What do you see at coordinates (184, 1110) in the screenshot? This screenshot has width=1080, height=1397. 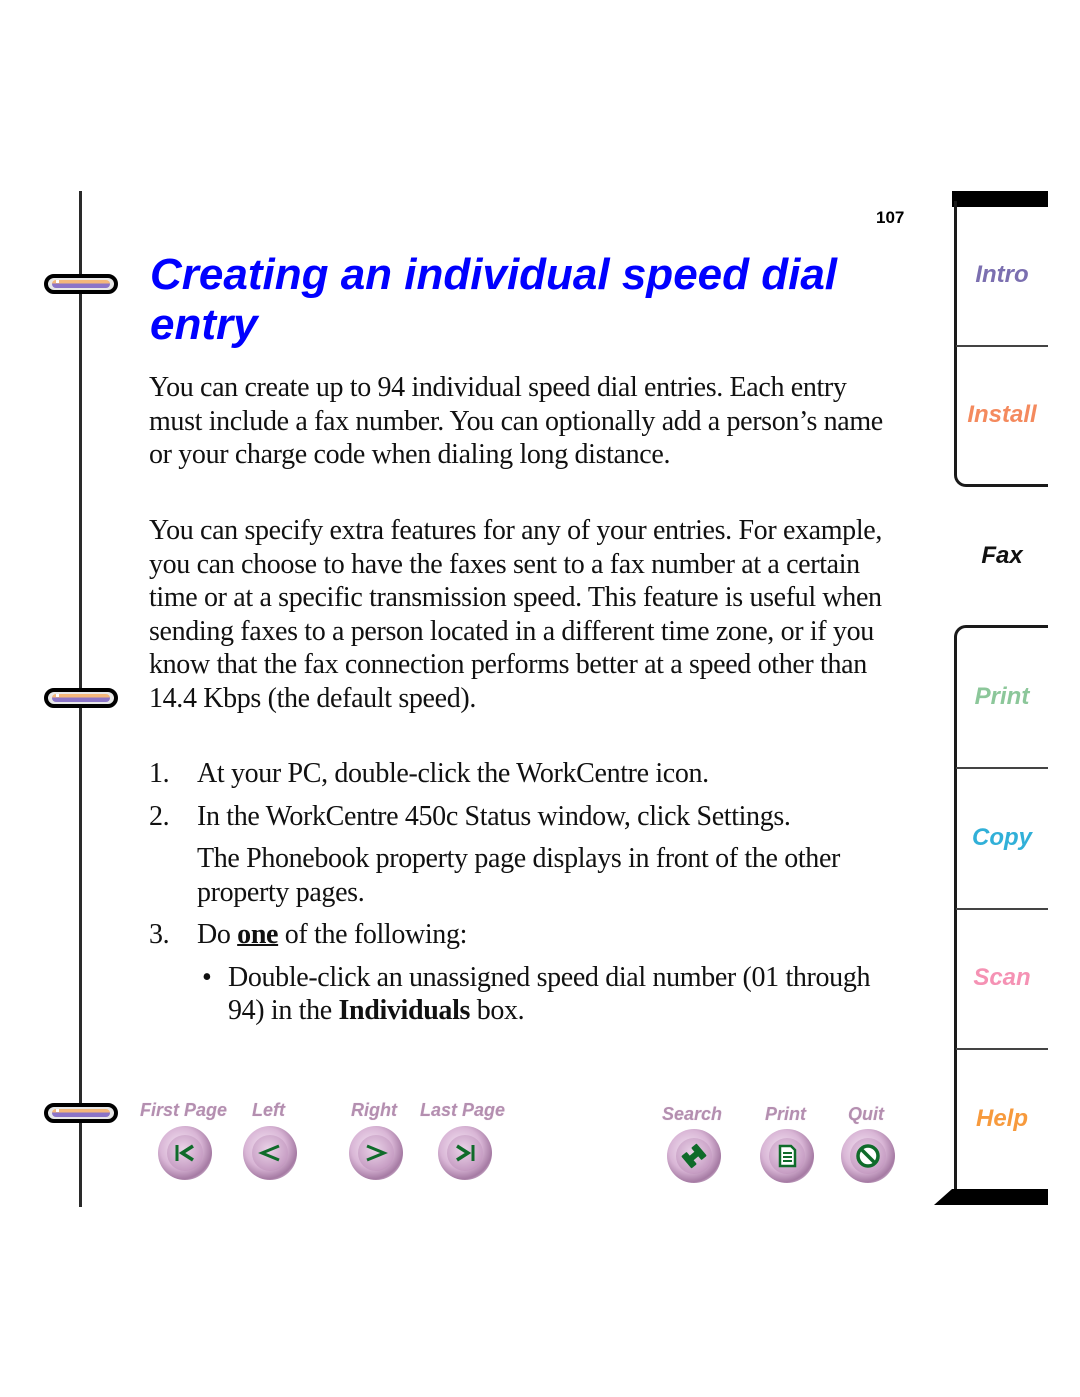 I see `first-page-label: First Page` at bounding box center [184, 1110].